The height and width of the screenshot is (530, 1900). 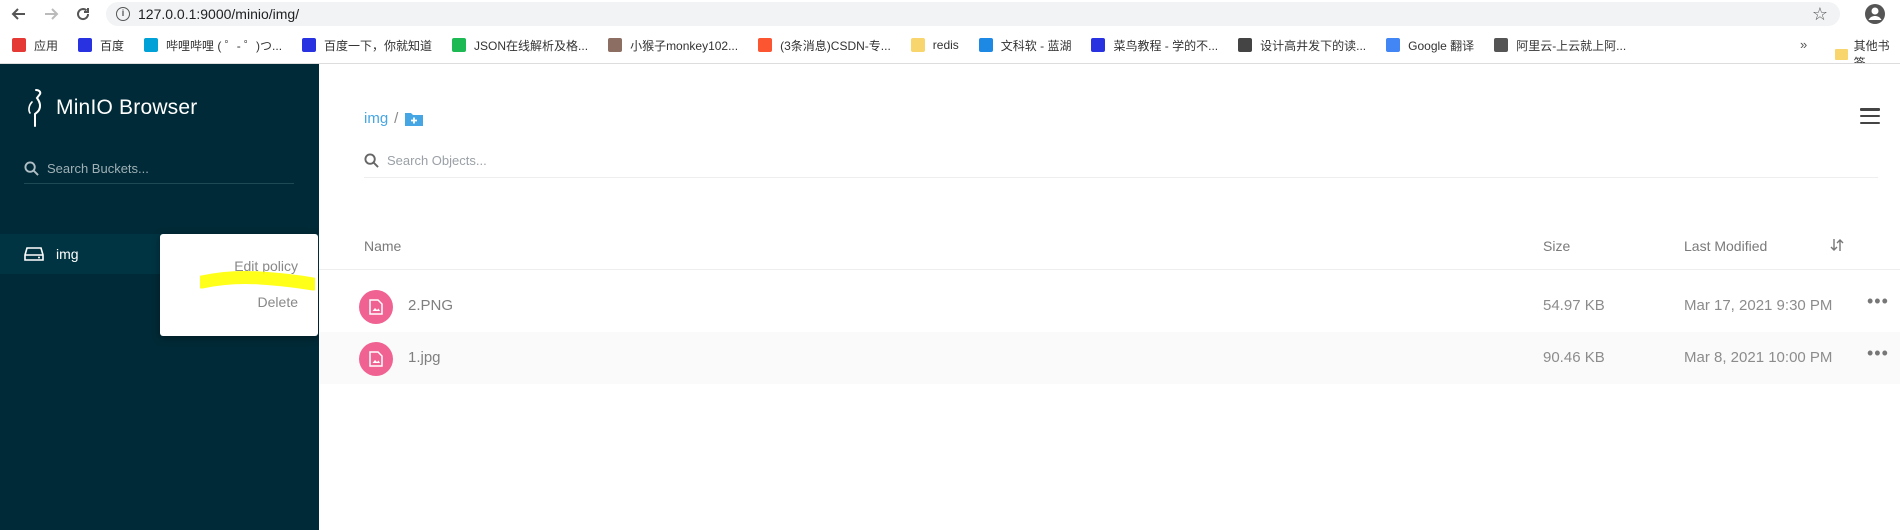 What do you see at coordinates (112, 45) in the screenshot?
I see `bookmark-label: 百度` at bounding box center [112, 45].